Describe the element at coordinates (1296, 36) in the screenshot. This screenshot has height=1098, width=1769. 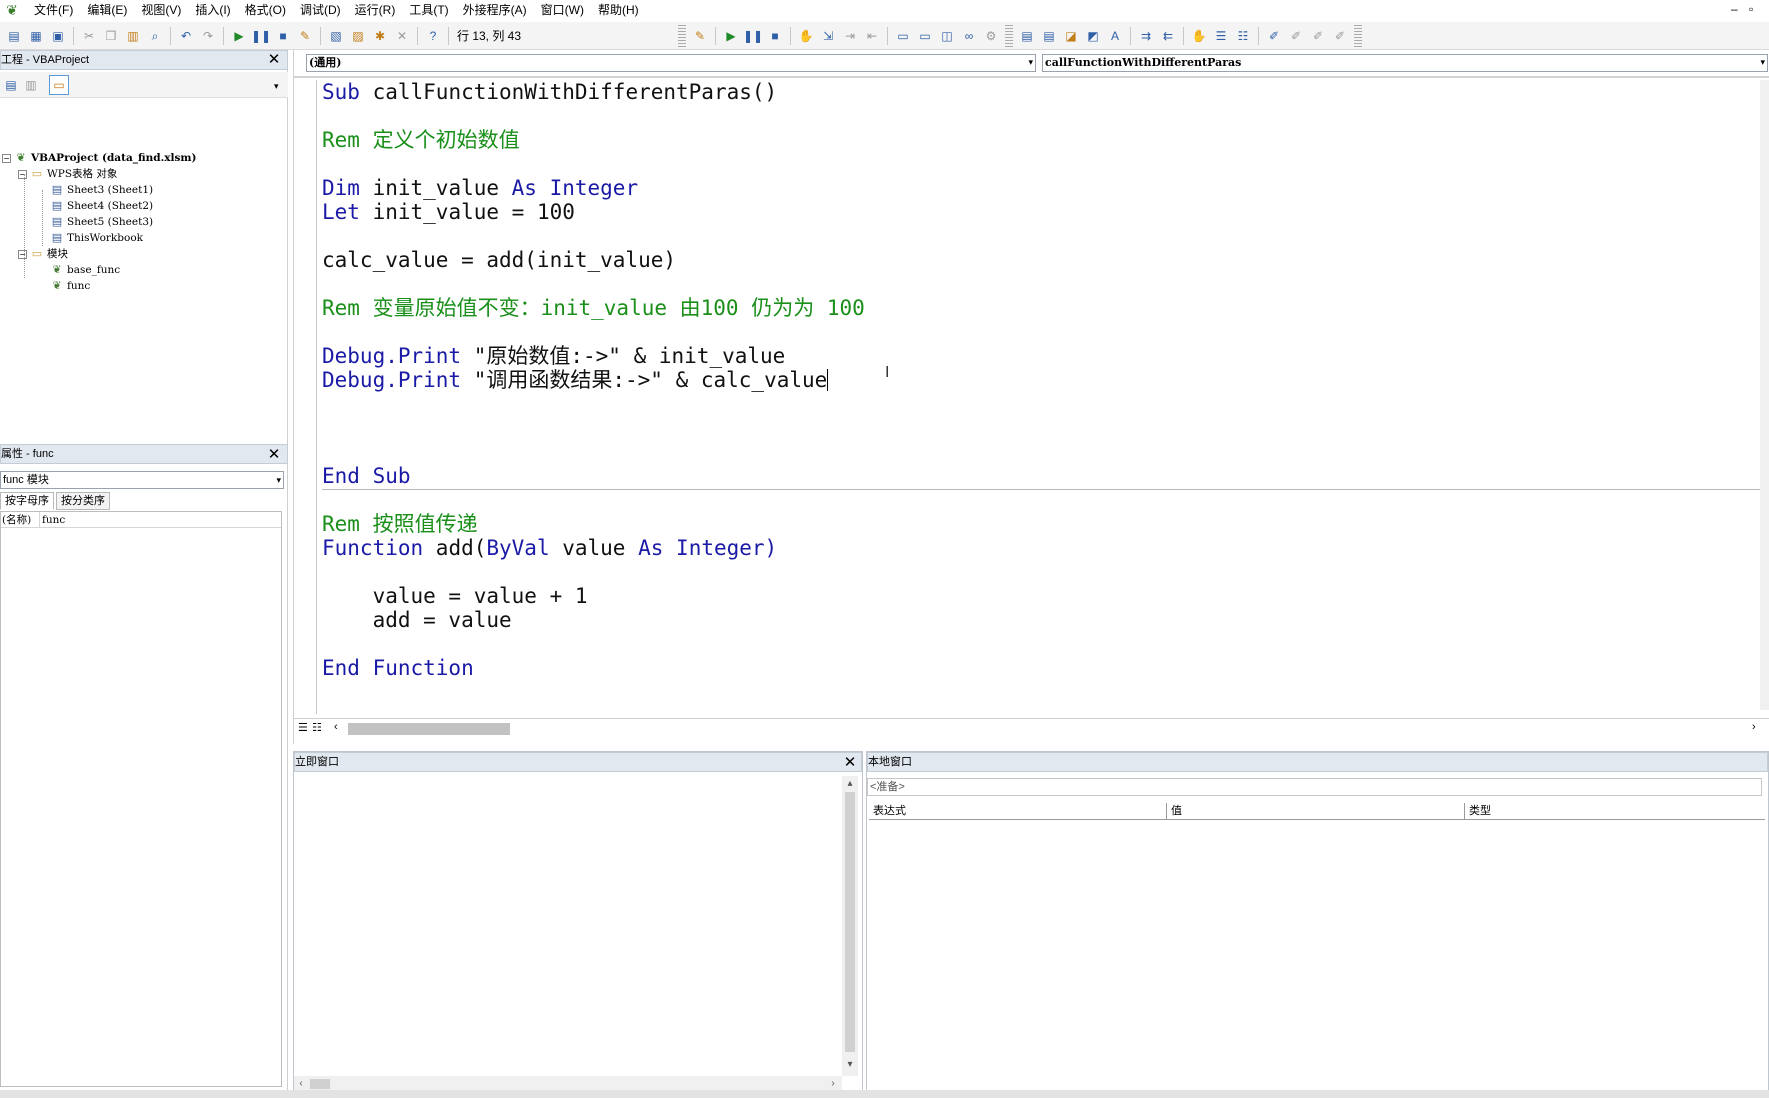
I see `next-bookmark-icon: ✐` at that location.